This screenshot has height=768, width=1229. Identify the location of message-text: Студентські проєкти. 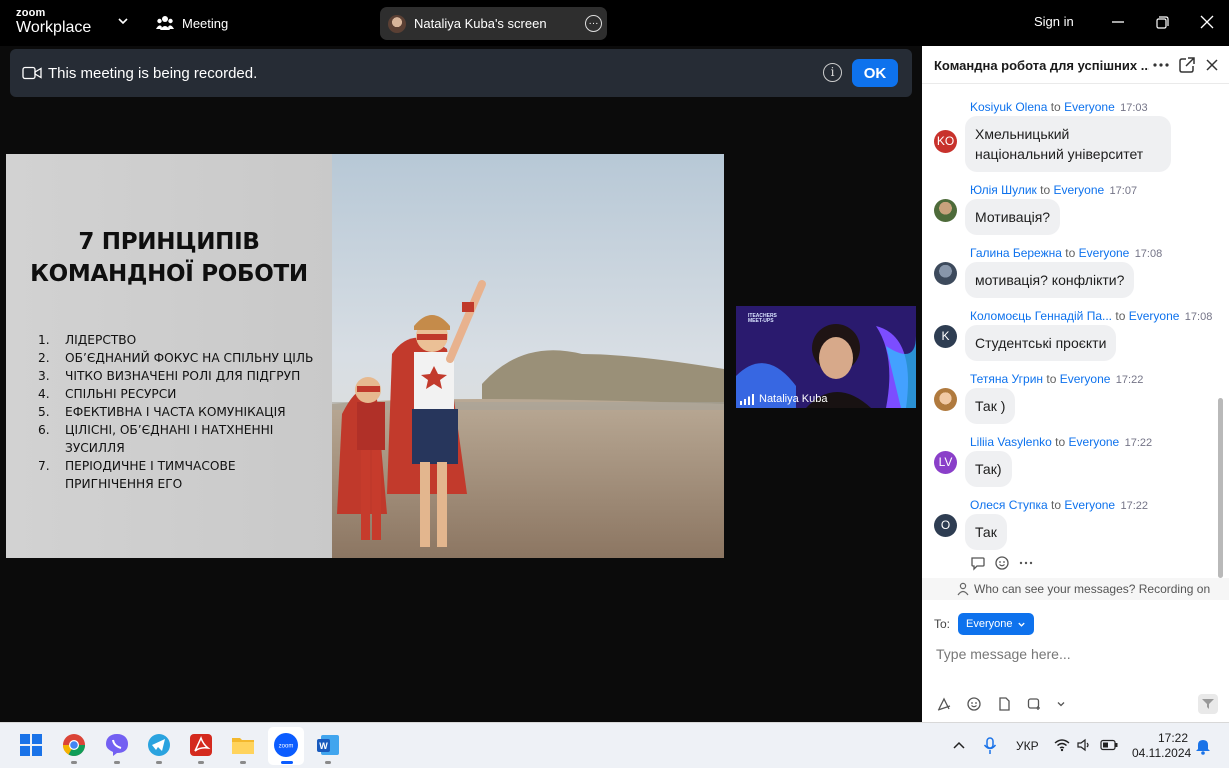
(1041, 343).